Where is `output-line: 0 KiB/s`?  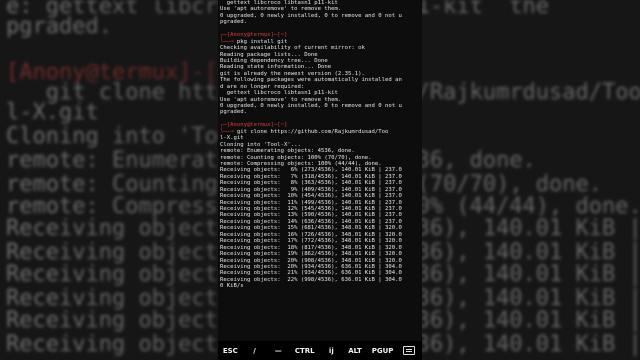 output-line: 0 KiB/s is located at coordinates (232, 286).